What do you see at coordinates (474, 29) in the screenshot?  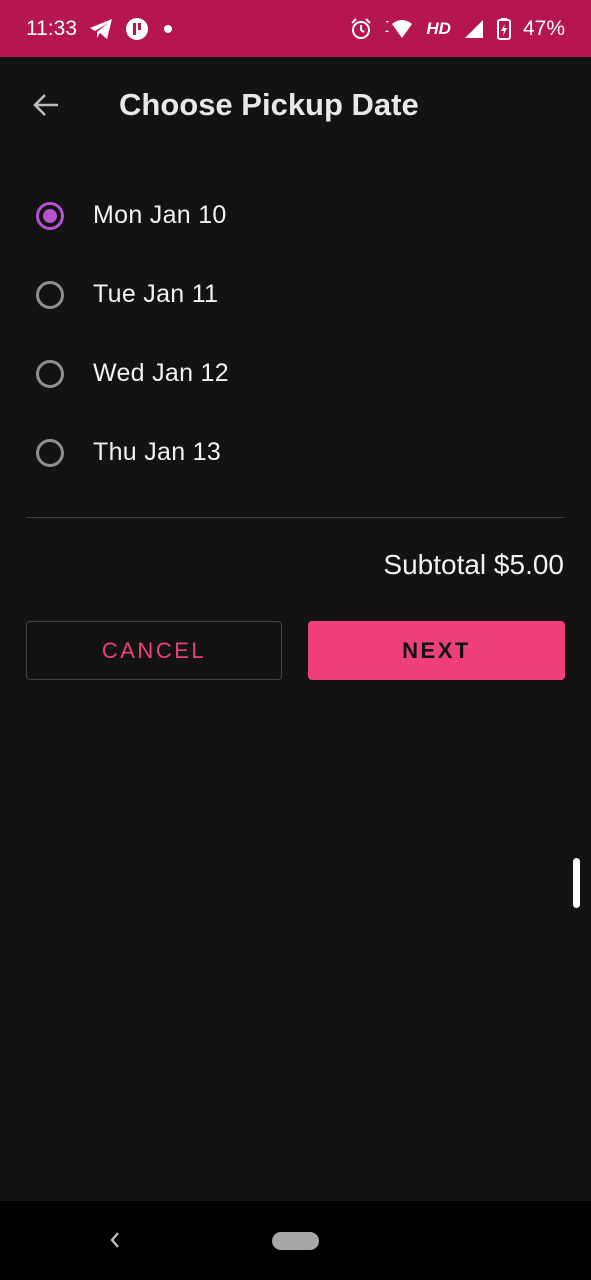 I see `signal-icon` at bounding box center [474, 29].